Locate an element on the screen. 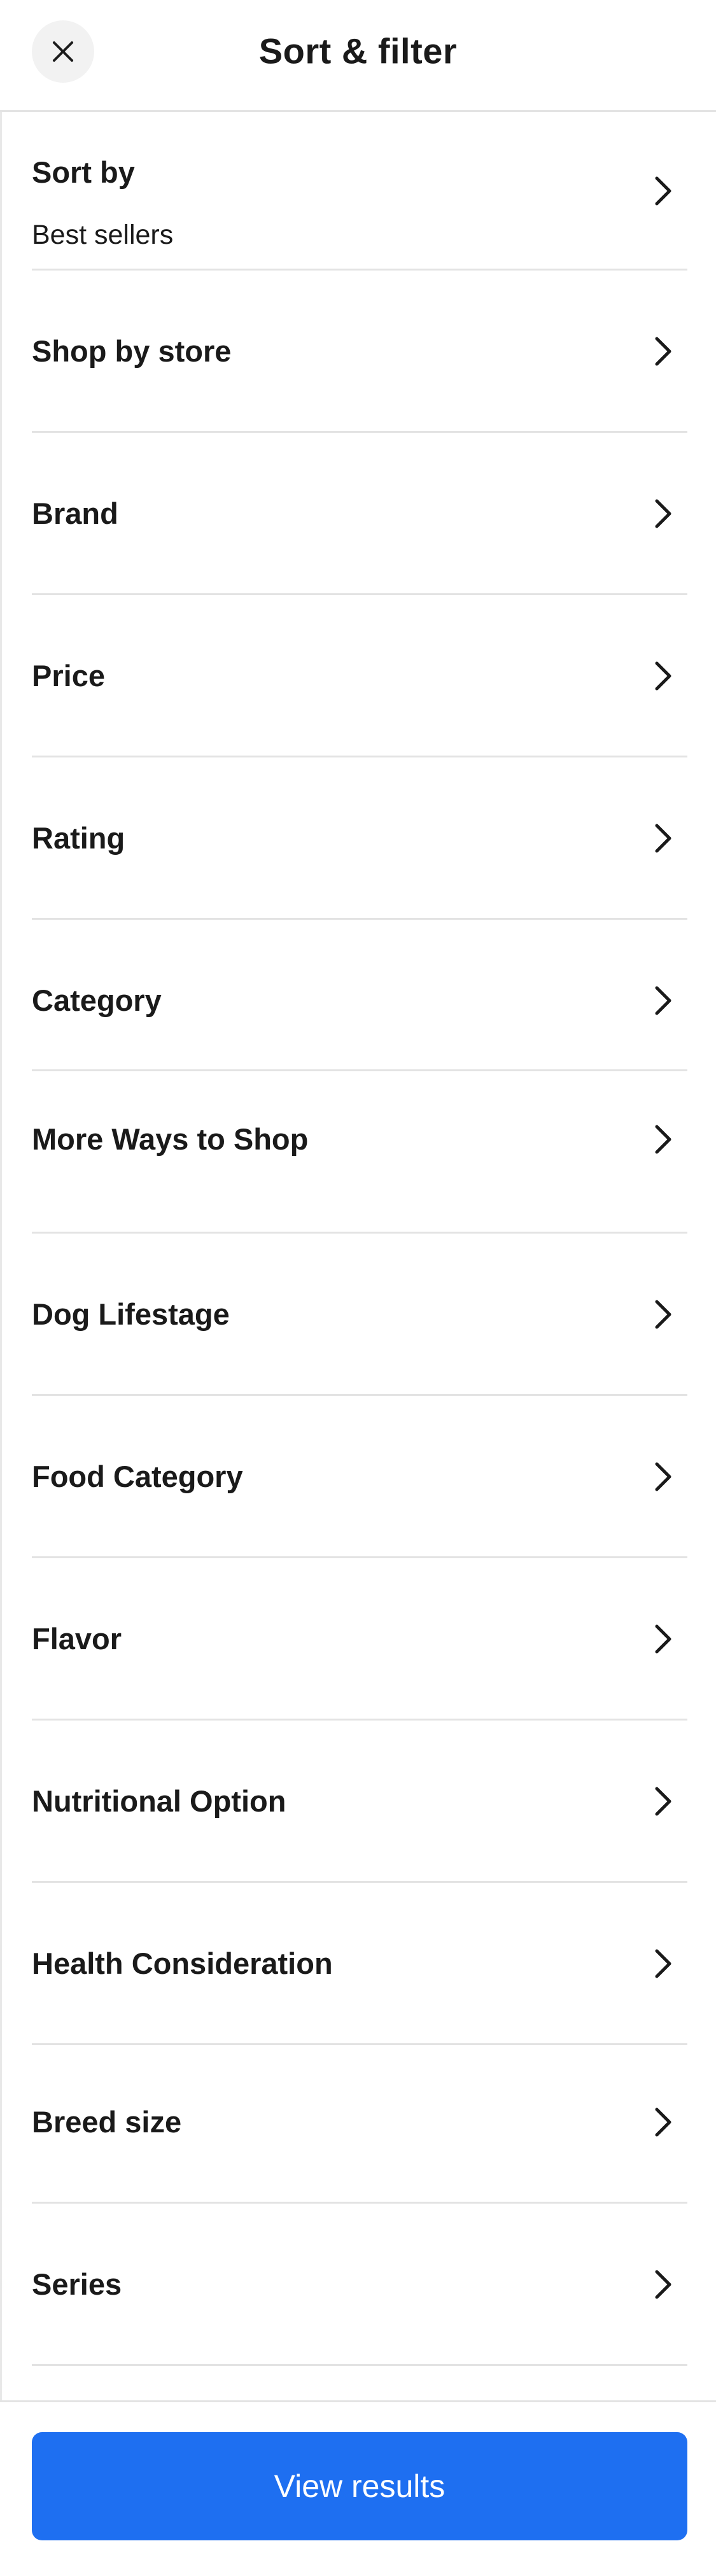 The image size is (716, 2576). filter-label: Price is located at coordinates (68, 676).